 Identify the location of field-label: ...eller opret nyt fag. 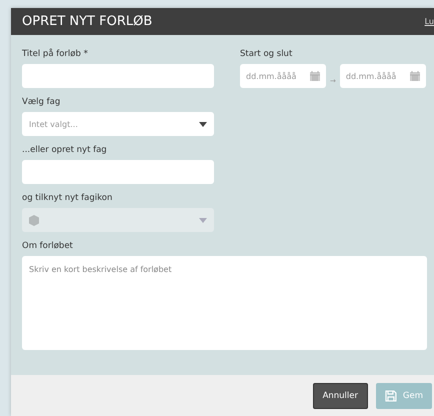
(65, 150).